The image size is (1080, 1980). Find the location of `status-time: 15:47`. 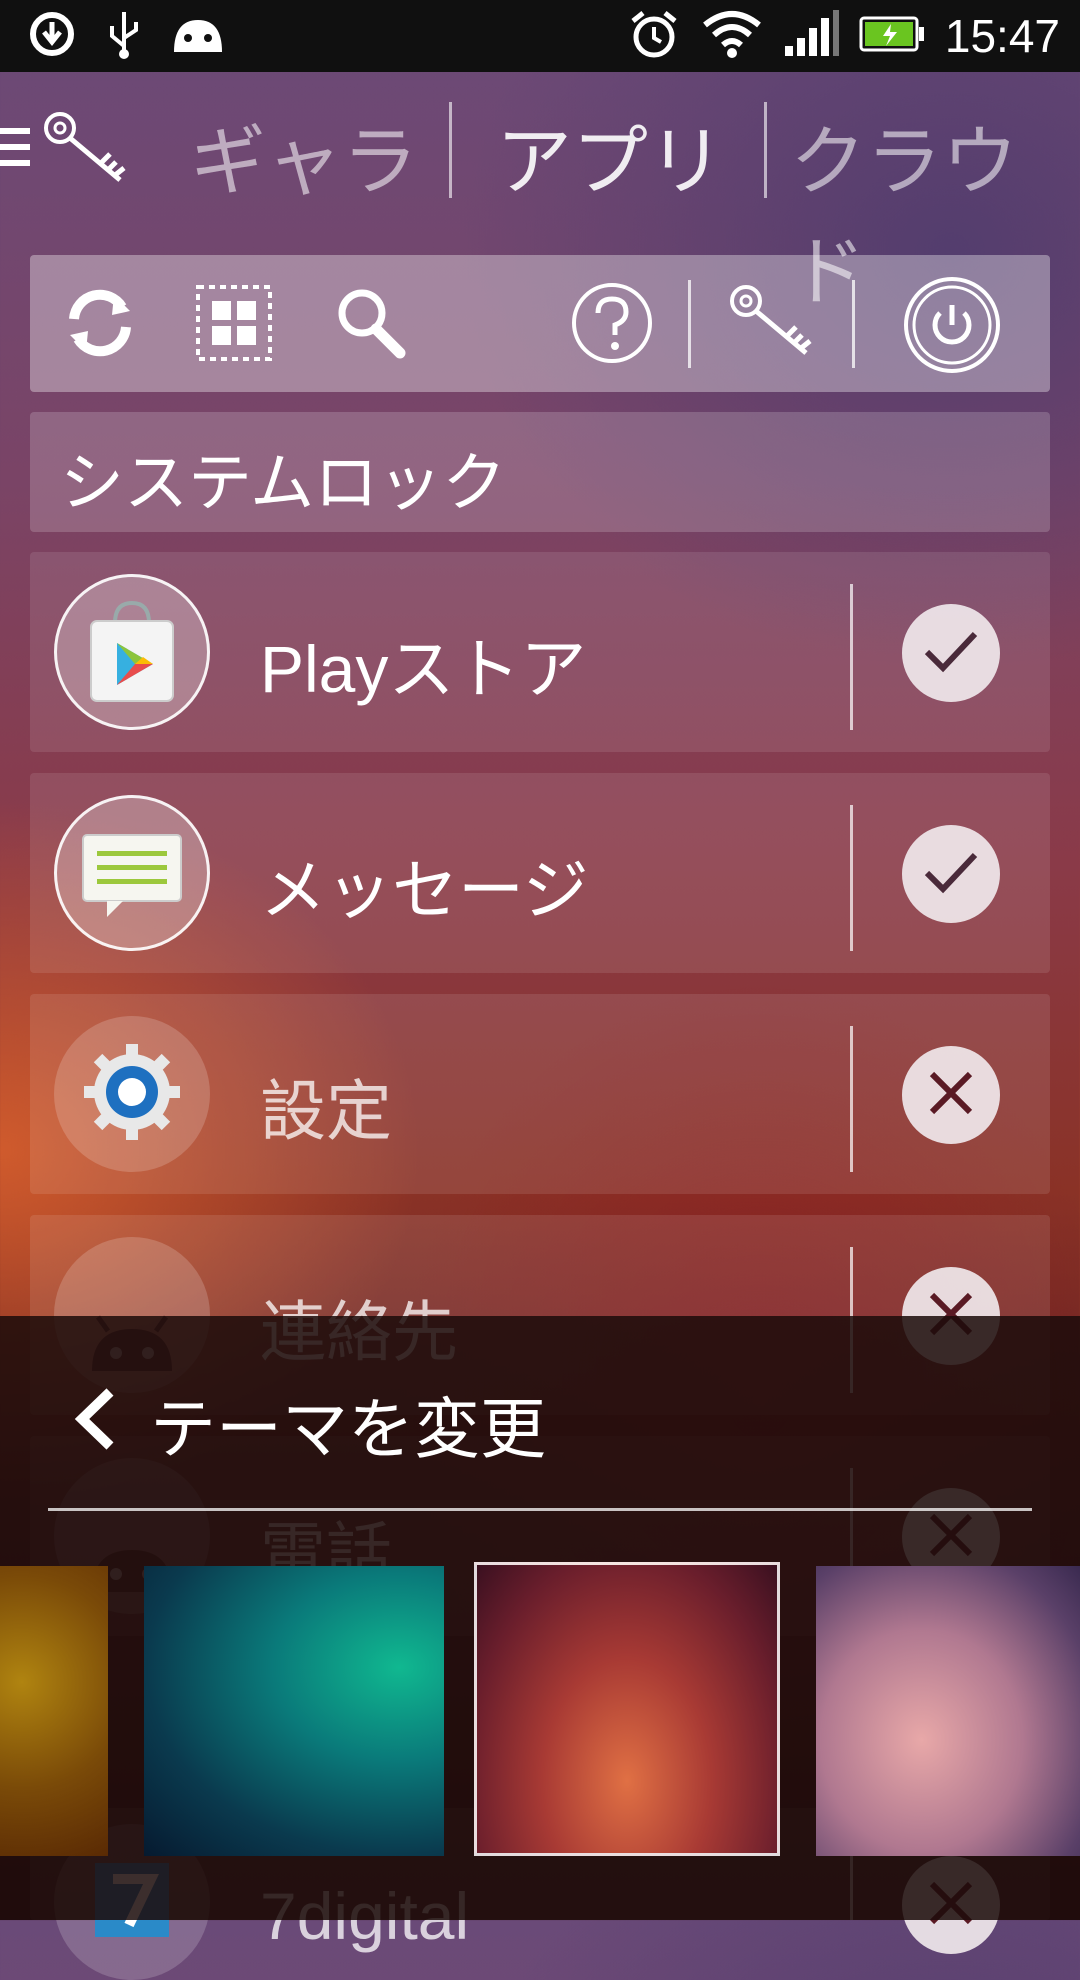

status-time: 15:47 is located at coordinates (1002, 36).